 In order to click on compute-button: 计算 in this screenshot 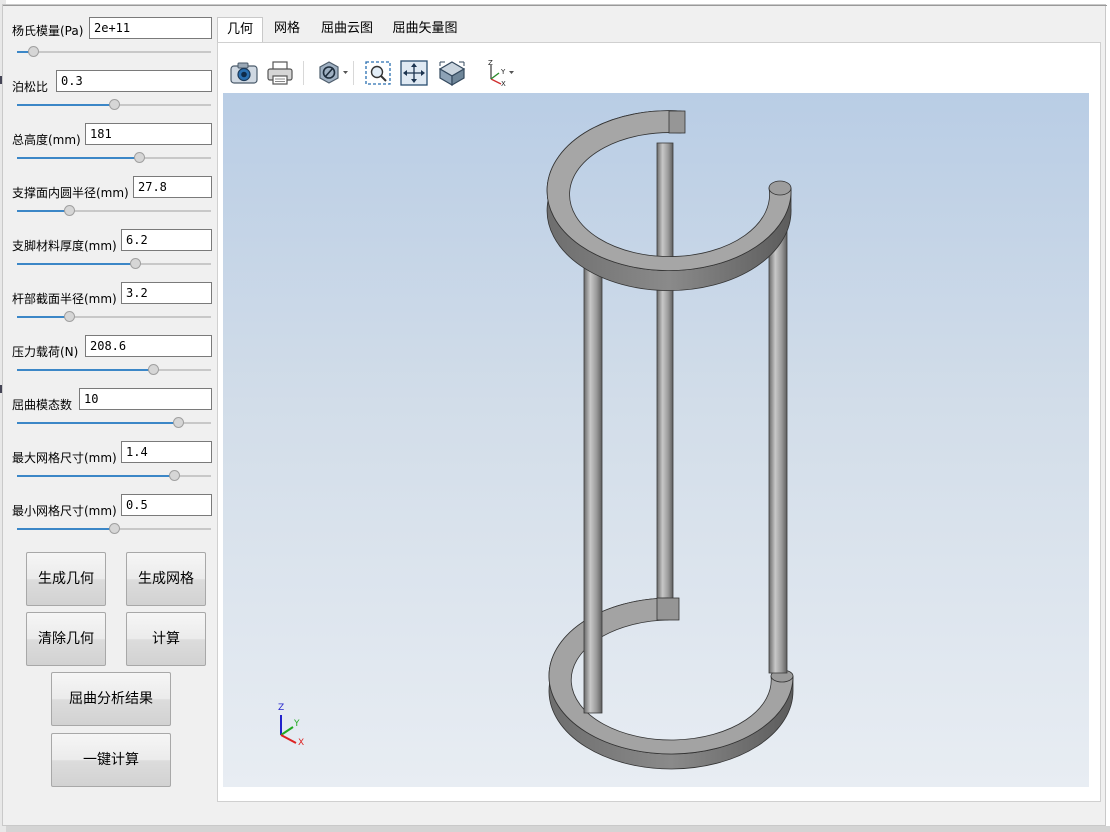, I will do `click(166, 639)`.